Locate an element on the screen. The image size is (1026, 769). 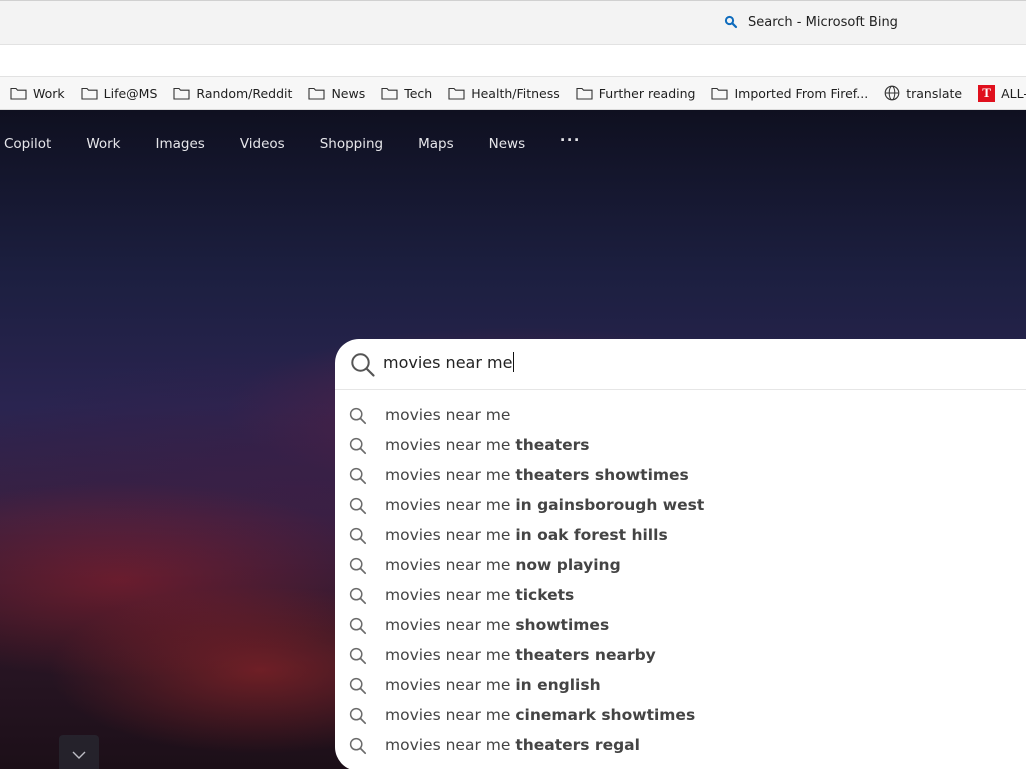
active-tab: Search - Microsoft Bing is located at coordinates (811, 22).